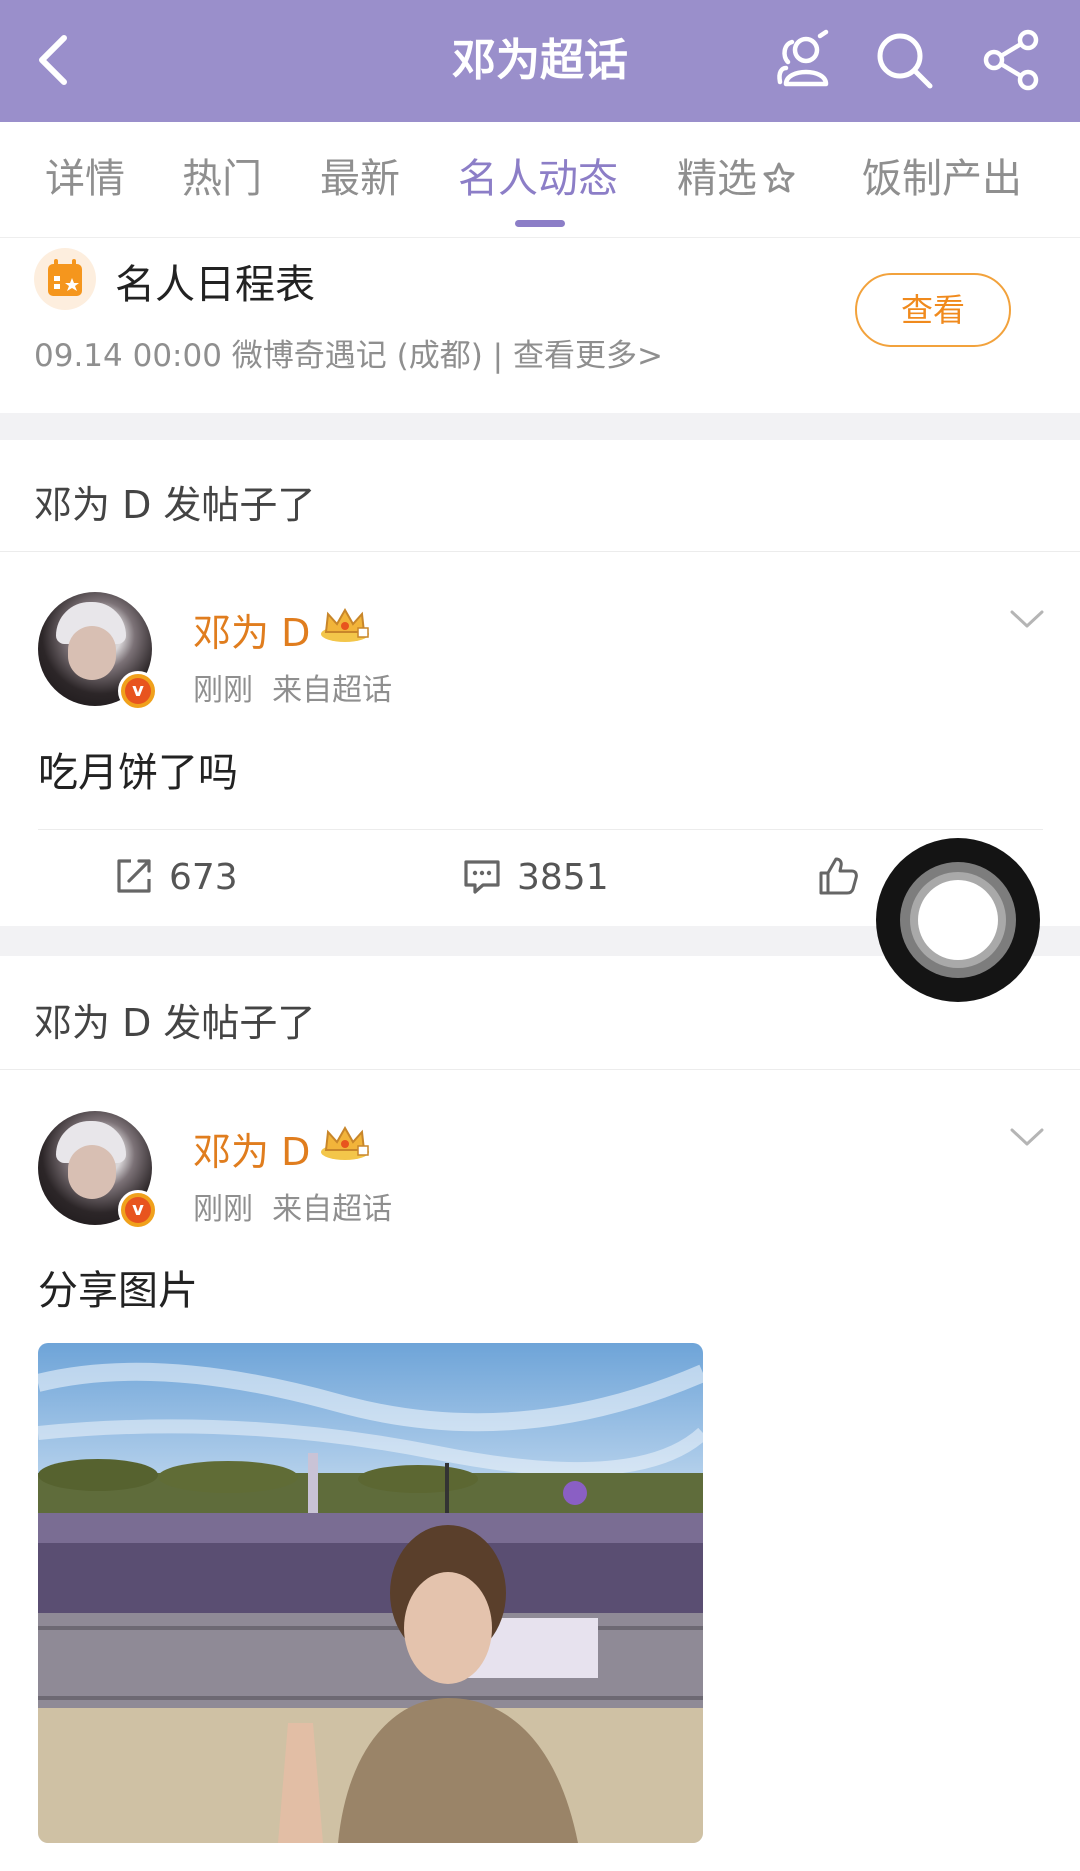 The width and height of the screenshot is (1080, 1871). I want to click on active-tab-indicator, so click(540, 223).